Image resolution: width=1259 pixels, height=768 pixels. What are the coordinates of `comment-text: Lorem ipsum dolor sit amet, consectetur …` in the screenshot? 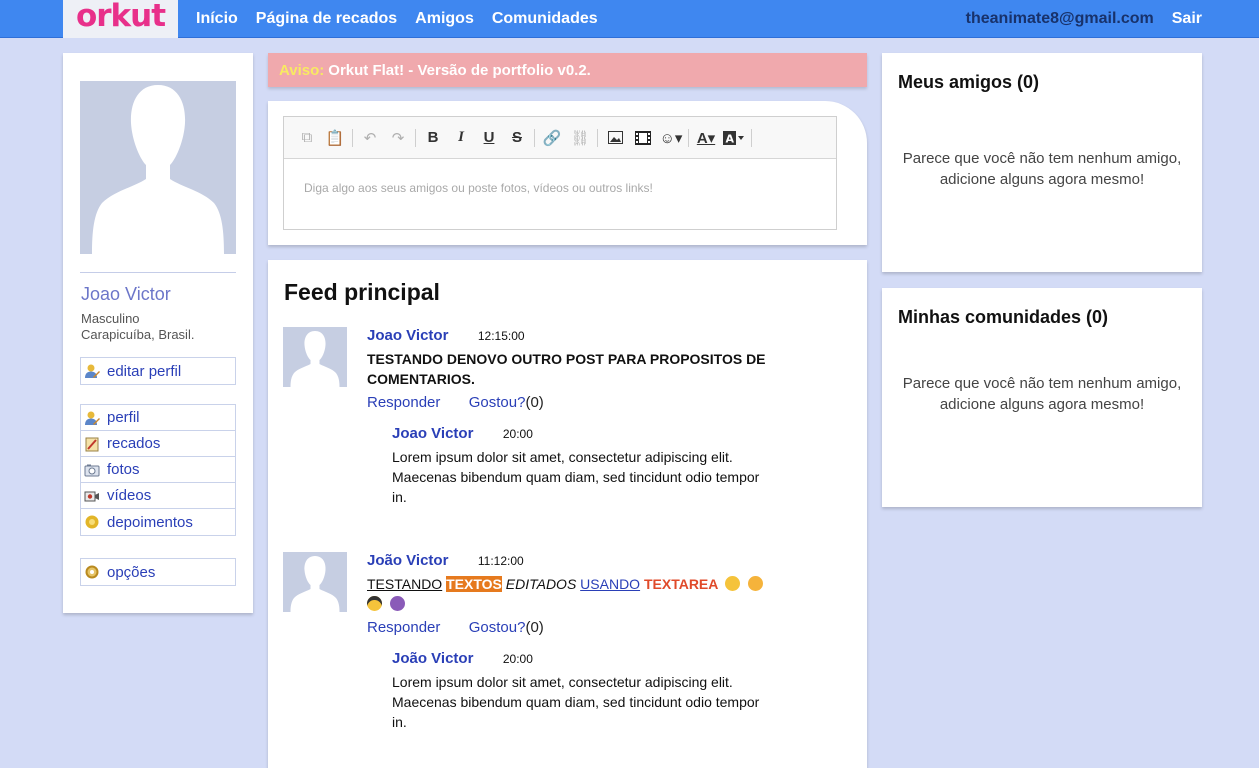 It's located at (576, 702).